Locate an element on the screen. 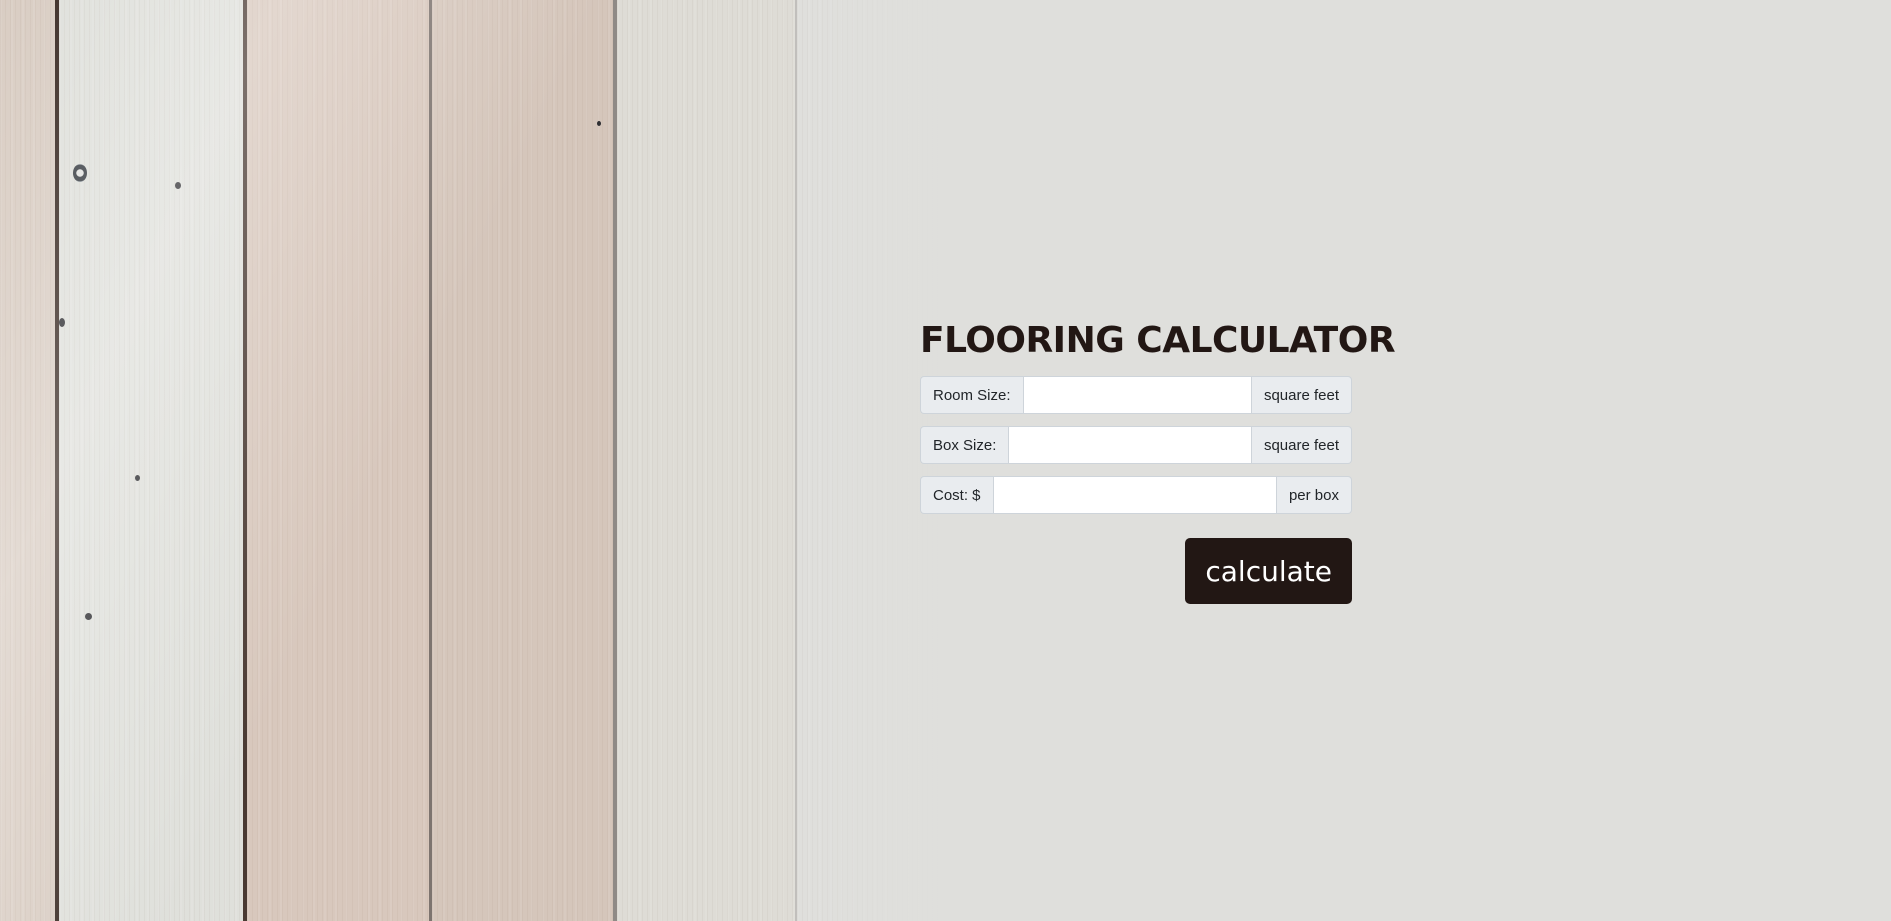 Image resolution: width=1891 pixels, height=921 pixels. box-size-input is located at coordinates (1130, 445).